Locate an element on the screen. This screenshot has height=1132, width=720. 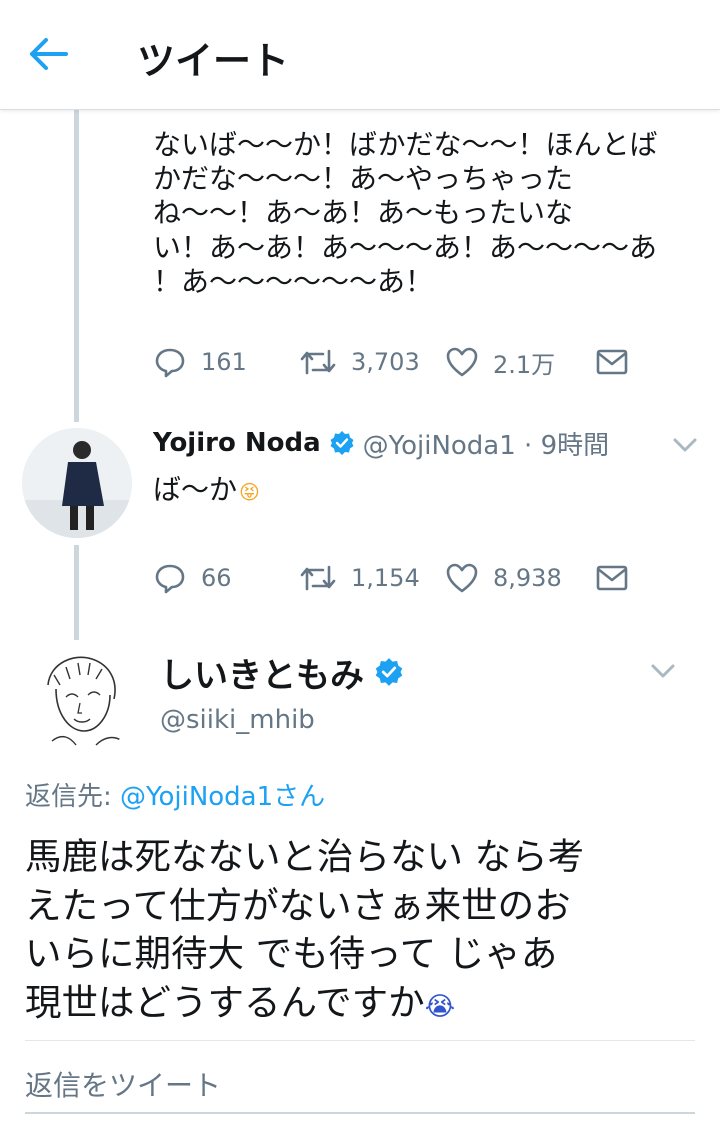
author-header: しいきともみ is located at coordinates (282, 672).